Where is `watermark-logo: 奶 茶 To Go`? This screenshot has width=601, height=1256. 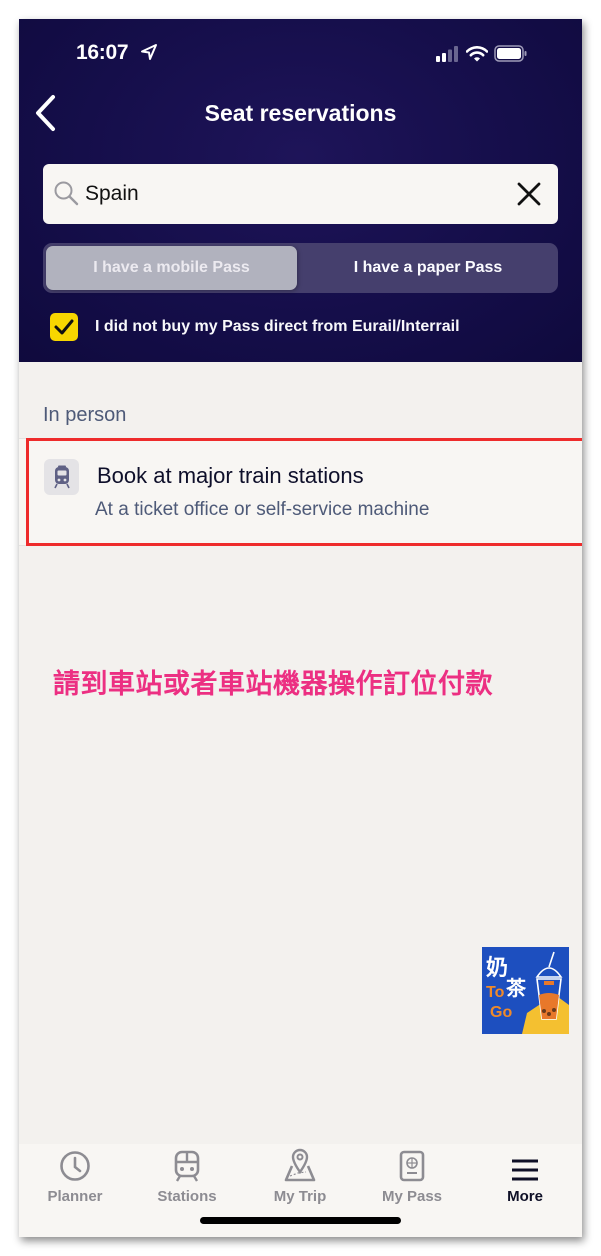 watermark-logo: 奶 茶 To Go is located at coordinates (525, 990).